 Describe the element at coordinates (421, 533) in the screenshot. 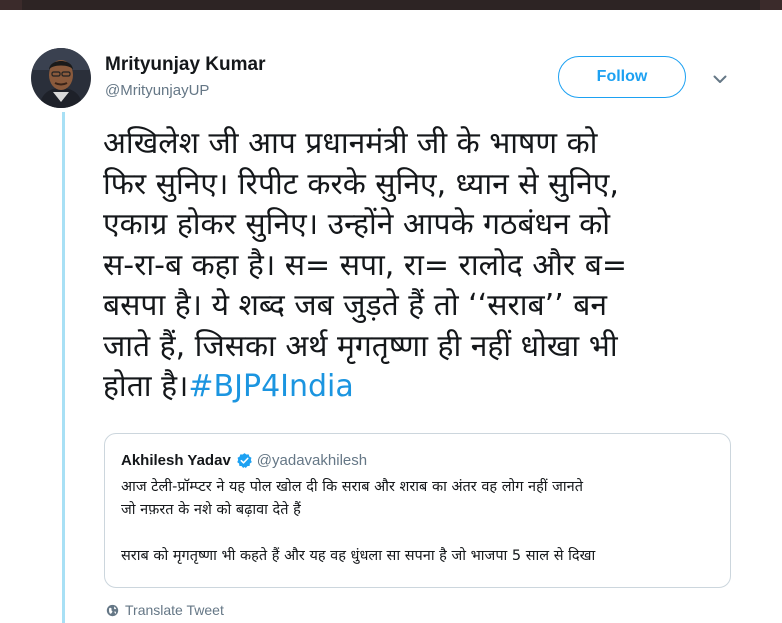

I see `quoted-text-line` at that location.